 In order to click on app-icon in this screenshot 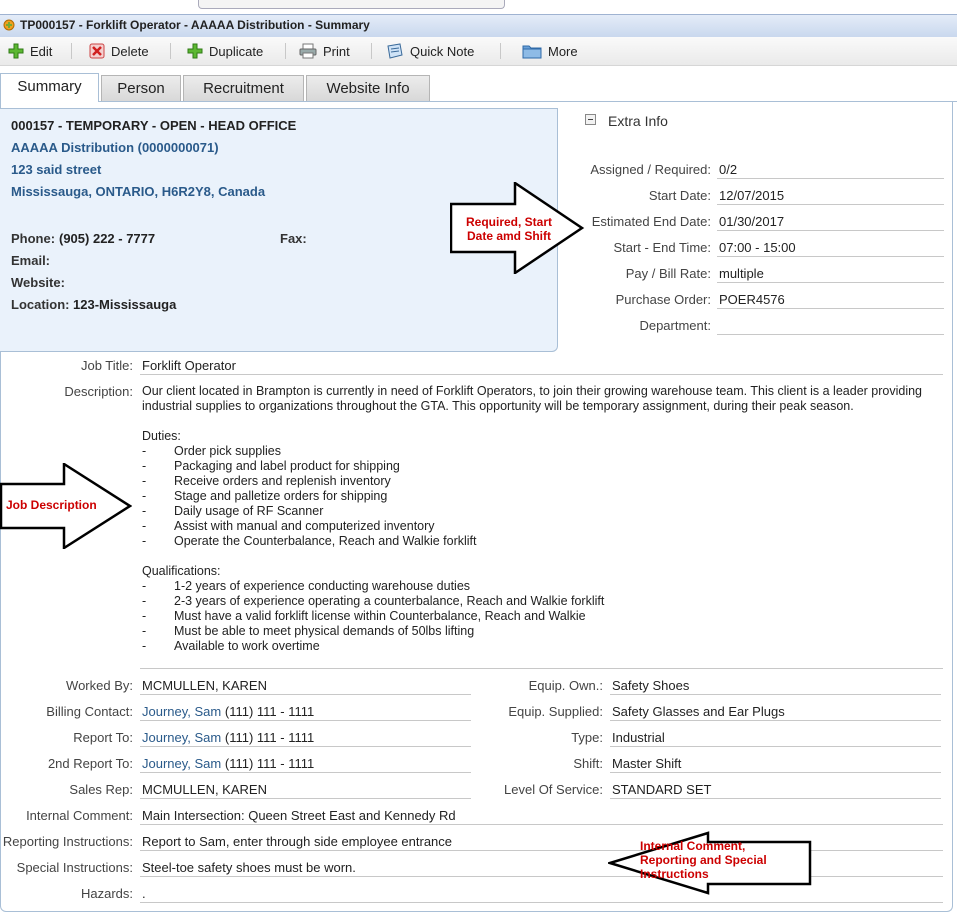, I will do `click(9, 25)`.